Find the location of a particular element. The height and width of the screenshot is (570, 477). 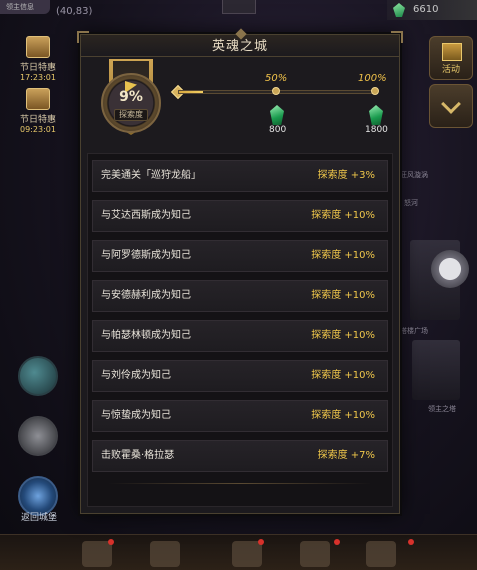

task-name: 与阿罗德斯成为知己 is located at coordinates (146, 255).